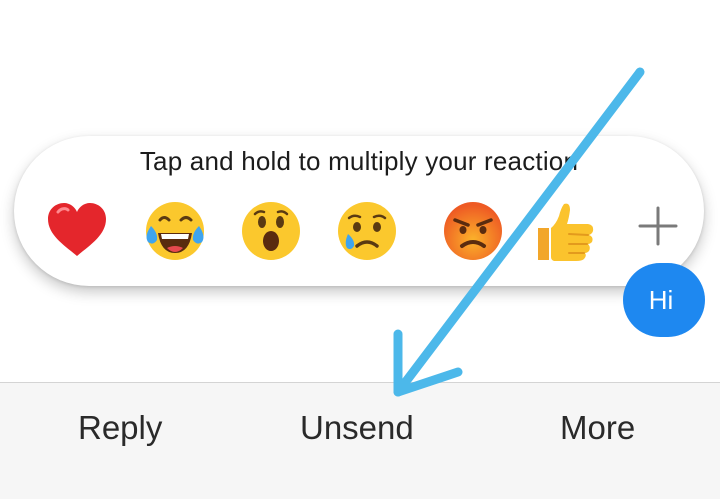 This screenshot has height=499, width=720. I want to click on reply-button: Reply, so click(120, 428).